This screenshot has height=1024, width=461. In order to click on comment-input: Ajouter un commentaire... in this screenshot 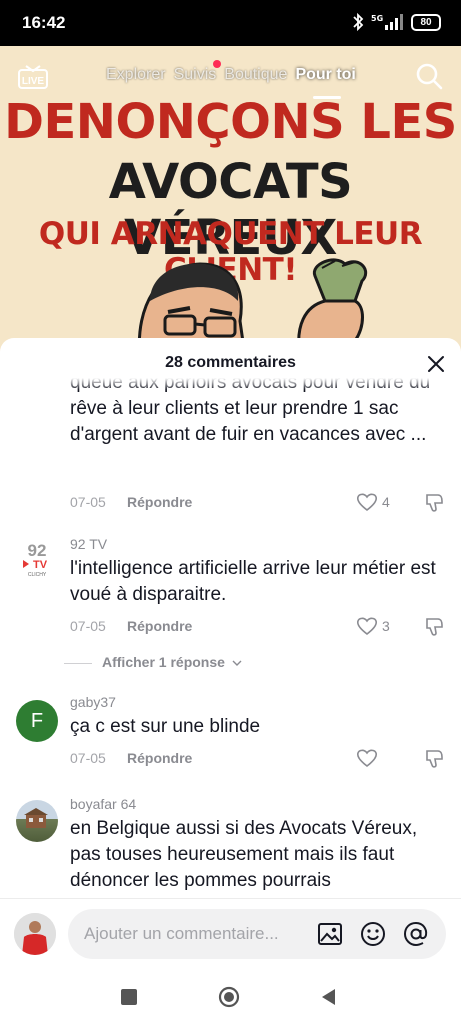, I will do `click(257, 934)`.